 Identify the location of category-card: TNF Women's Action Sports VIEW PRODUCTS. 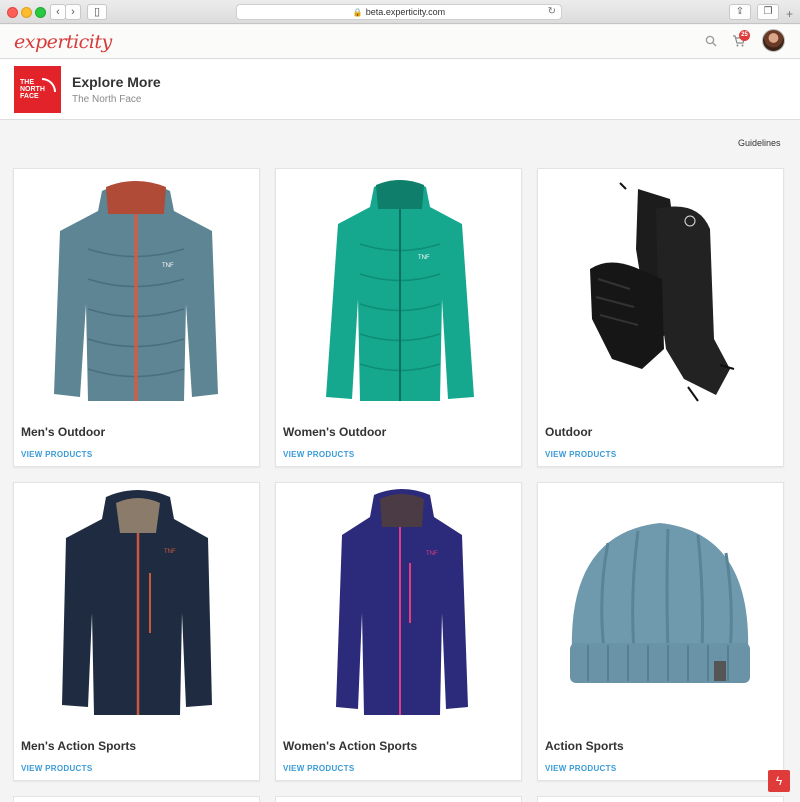
(398, 631).